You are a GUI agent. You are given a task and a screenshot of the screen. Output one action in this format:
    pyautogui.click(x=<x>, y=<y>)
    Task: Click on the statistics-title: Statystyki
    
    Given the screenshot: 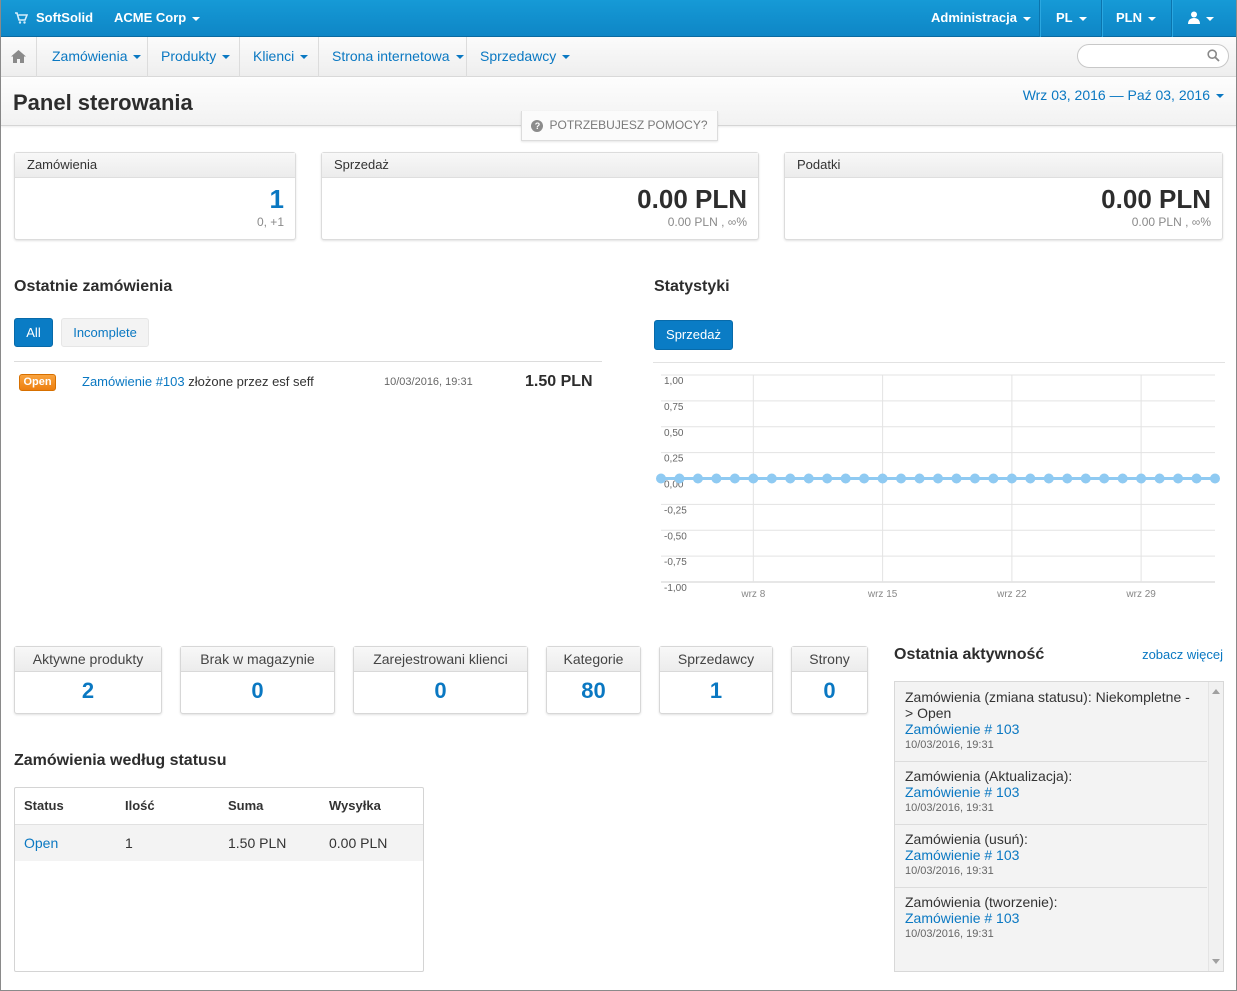 What is the action you would take?
    pyautogui.click(x=692, y=286)
    